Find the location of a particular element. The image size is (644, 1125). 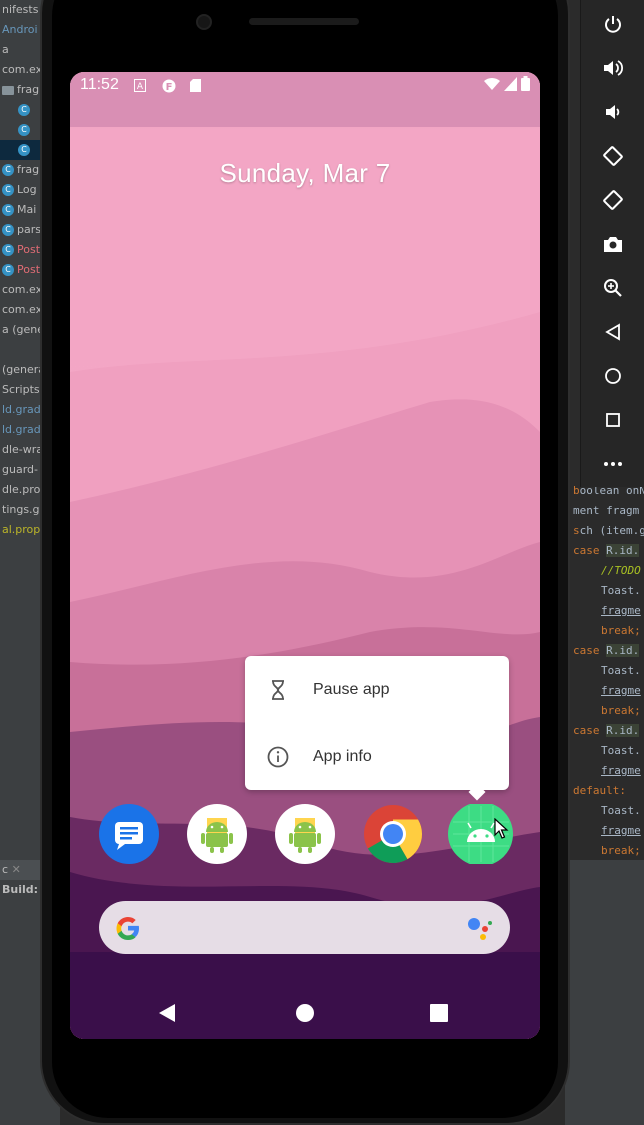

sd-card-icon is located at coordinates (195, 85).